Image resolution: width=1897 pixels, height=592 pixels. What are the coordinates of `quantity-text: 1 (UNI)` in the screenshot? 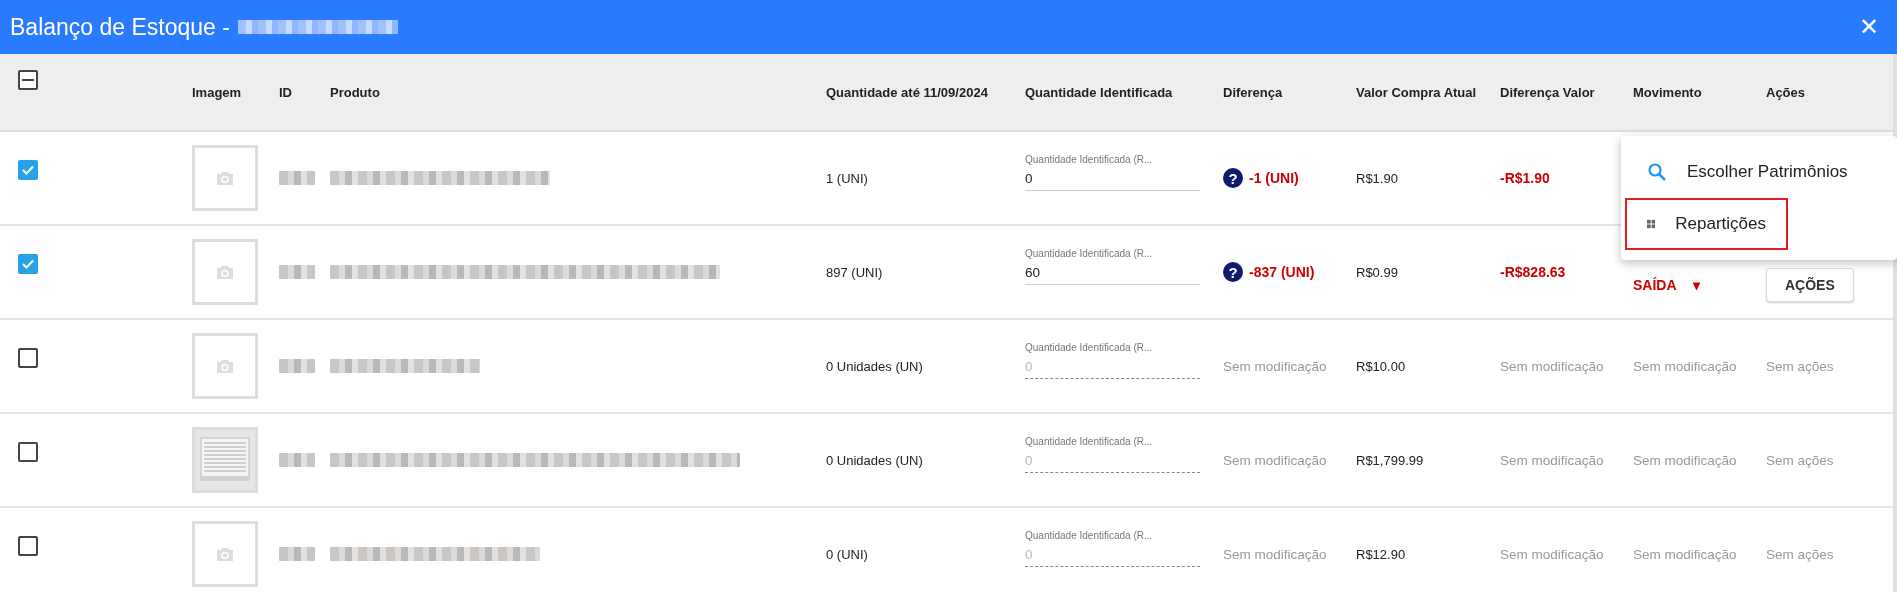 It's located at (847, 178).